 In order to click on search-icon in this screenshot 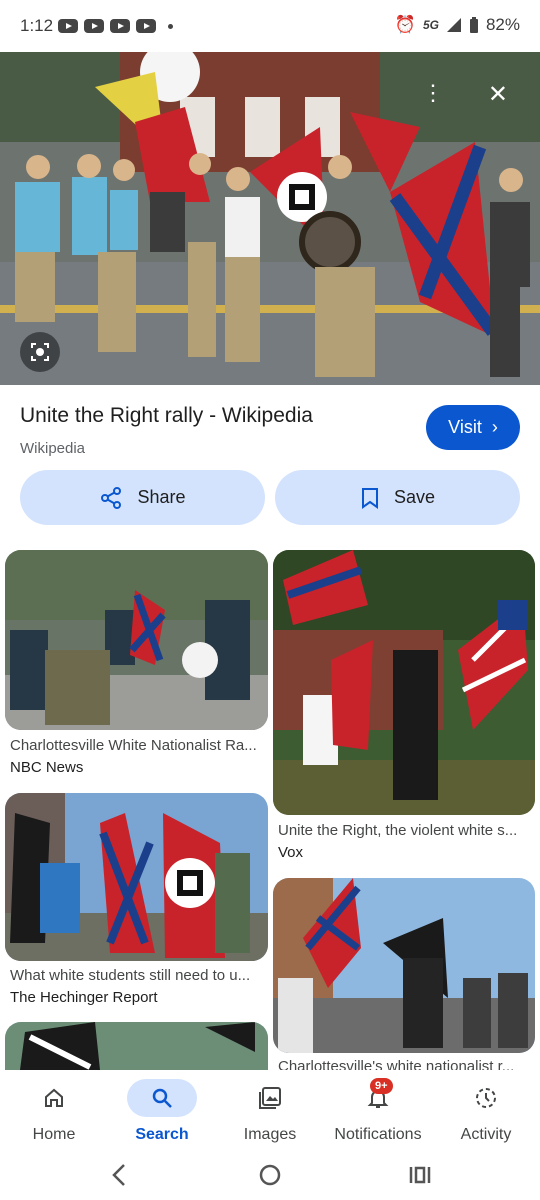, I will do `click(162, 1098)`.